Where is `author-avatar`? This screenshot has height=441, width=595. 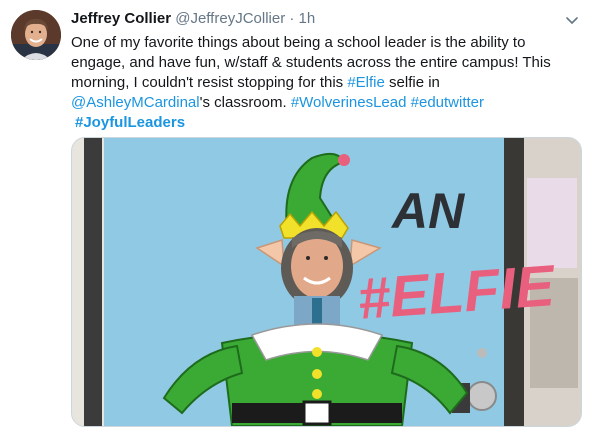 author-avatar is located at coordinates (36, 35).